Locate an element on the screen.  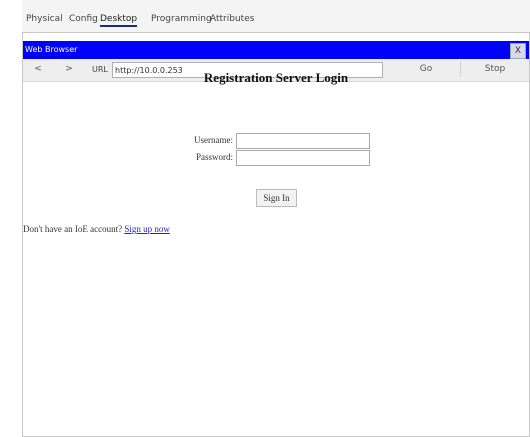
sign-in-button: Sign In is located at coordinates (276, 198).